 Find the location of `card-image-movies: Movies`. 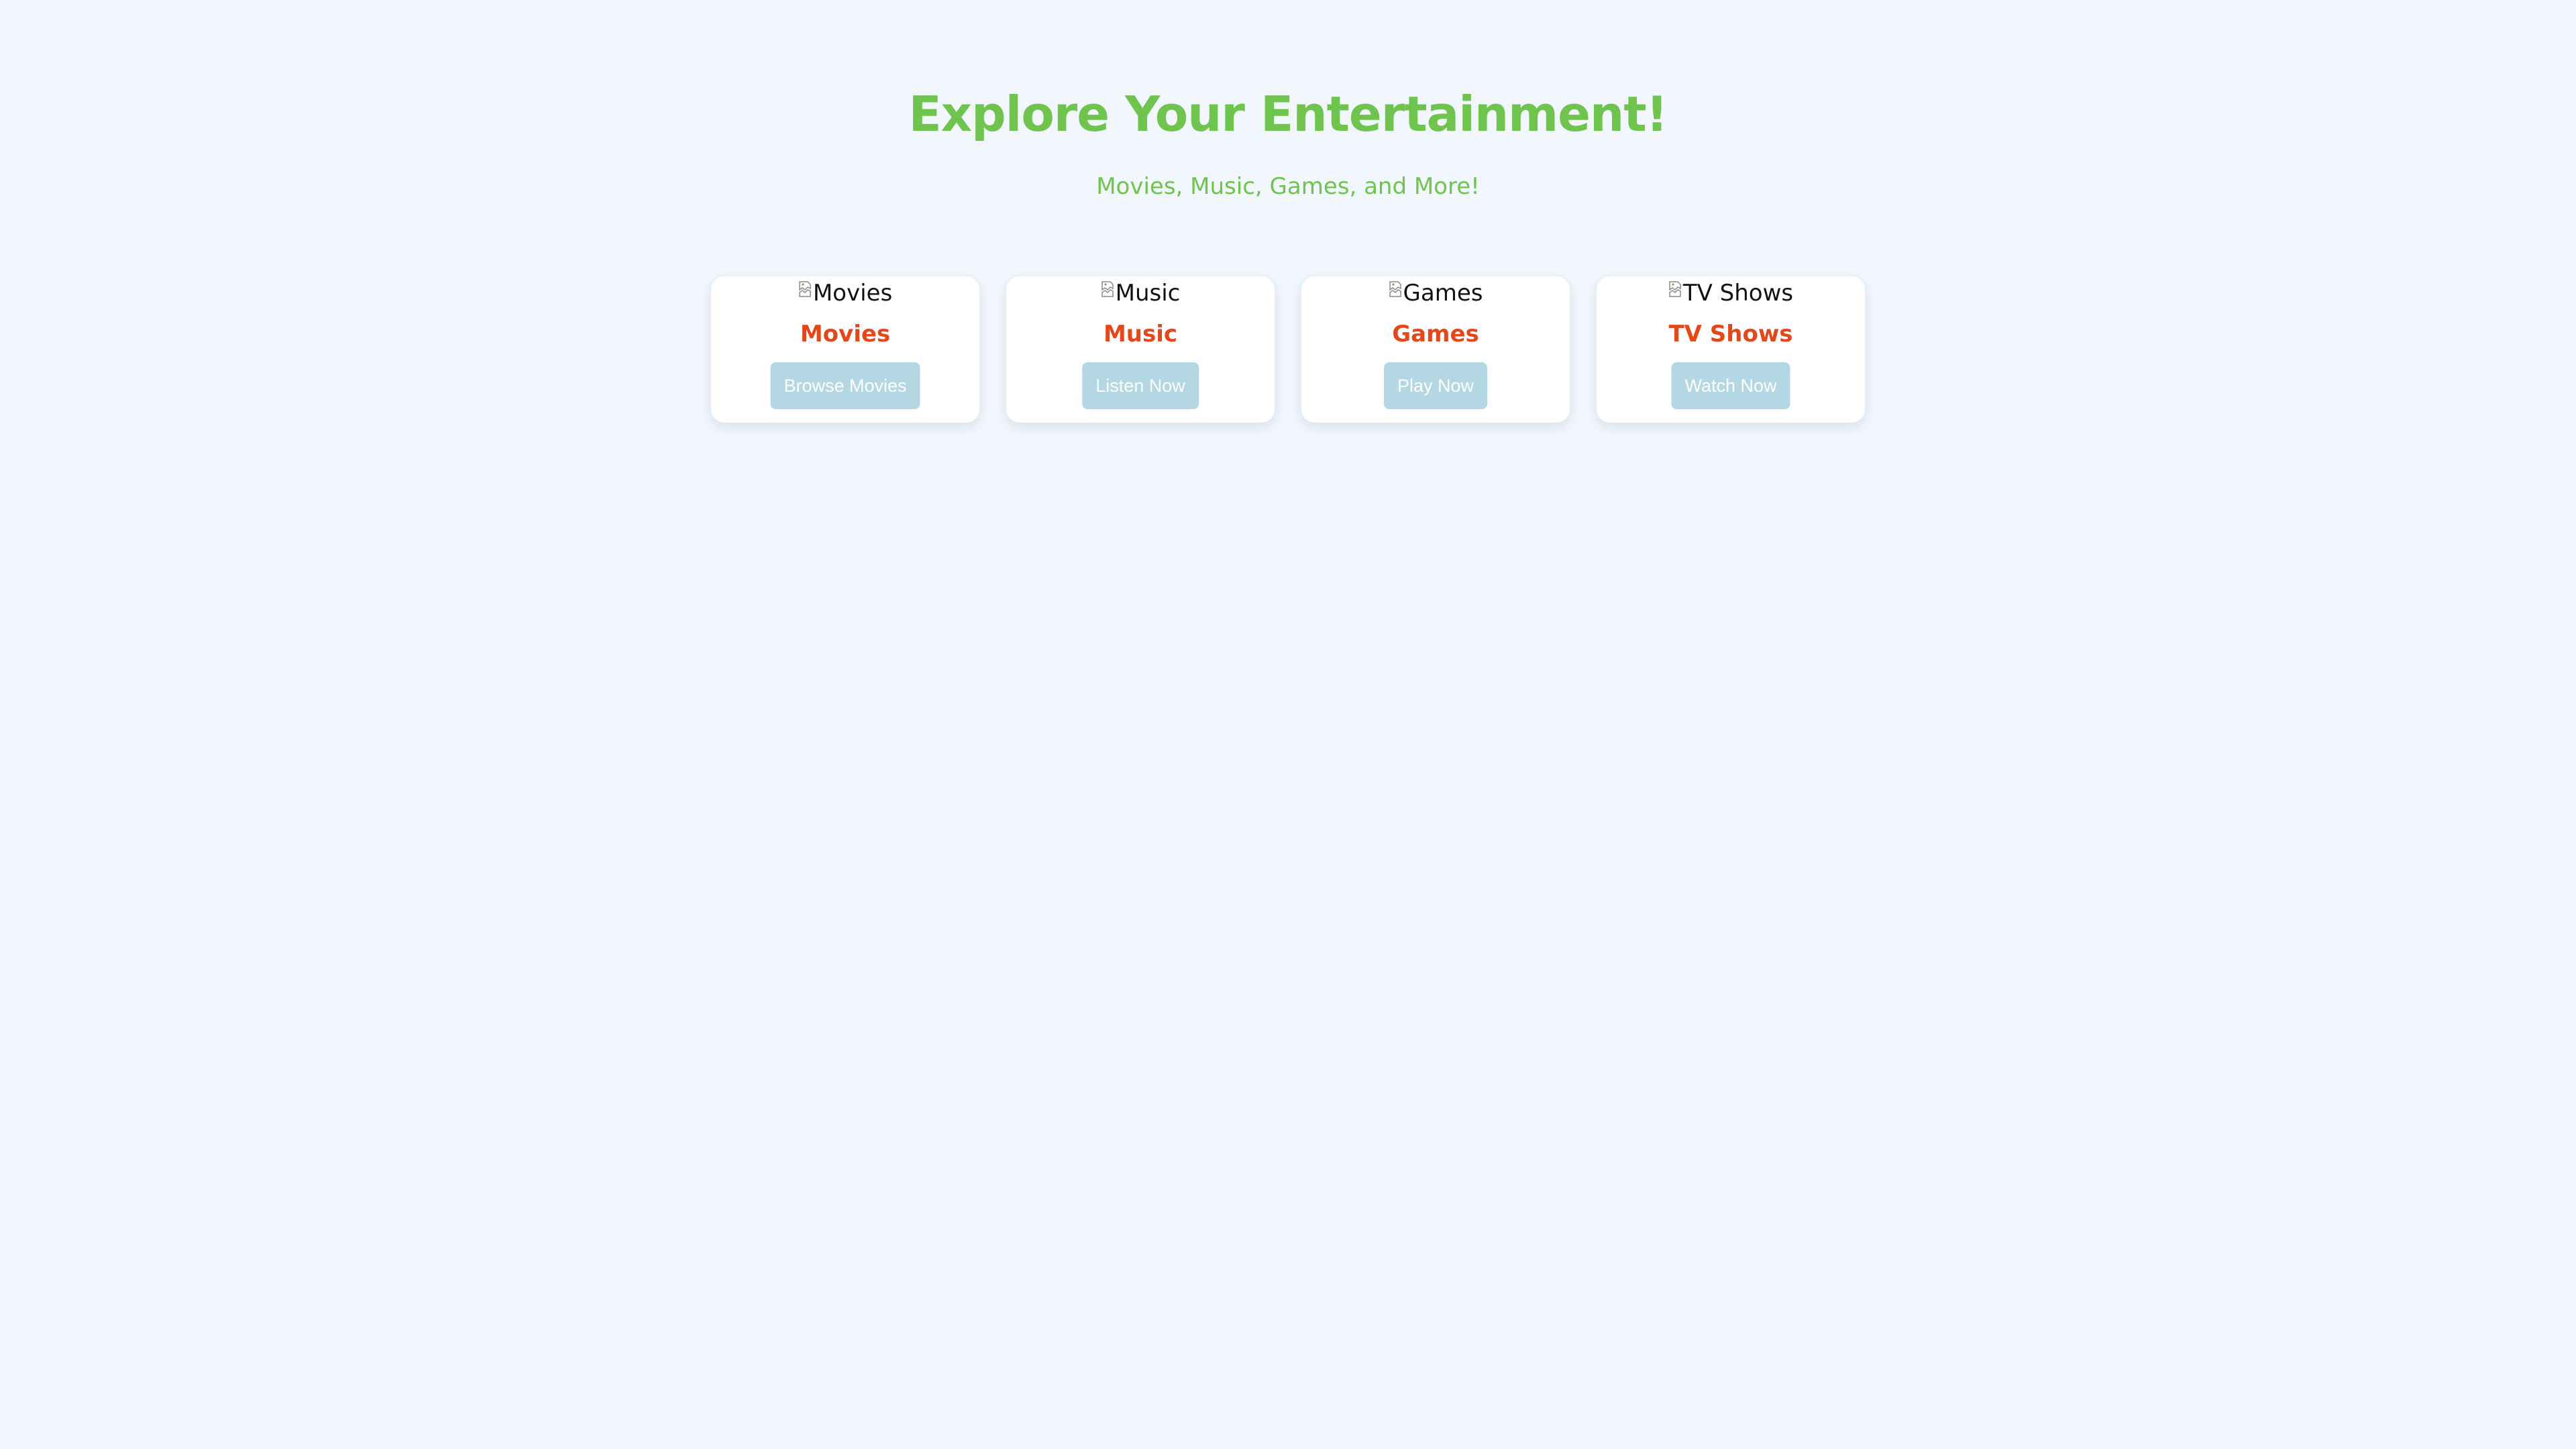

card-image-movies: Movies is located at coordinates (845, 293).